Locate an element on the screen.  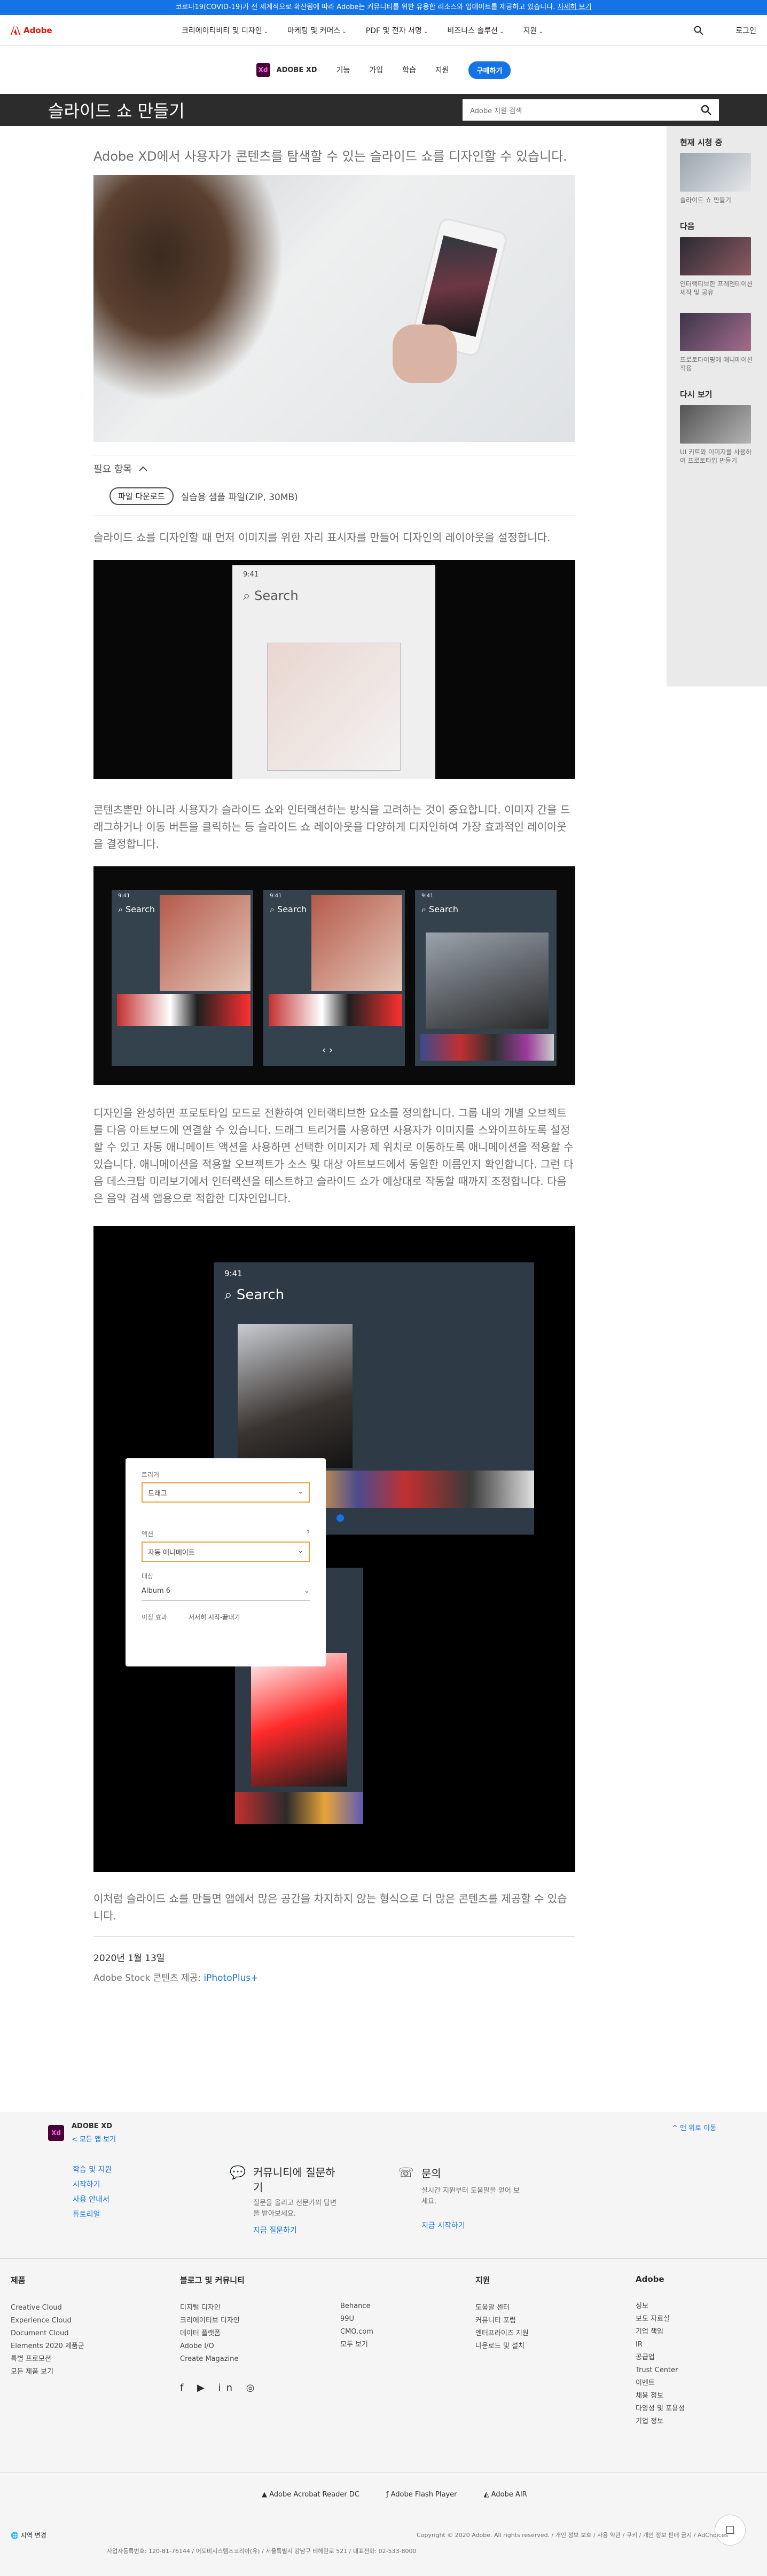
col-link: 커뮤니티 포럼 is located at coordinates (502, 2320).